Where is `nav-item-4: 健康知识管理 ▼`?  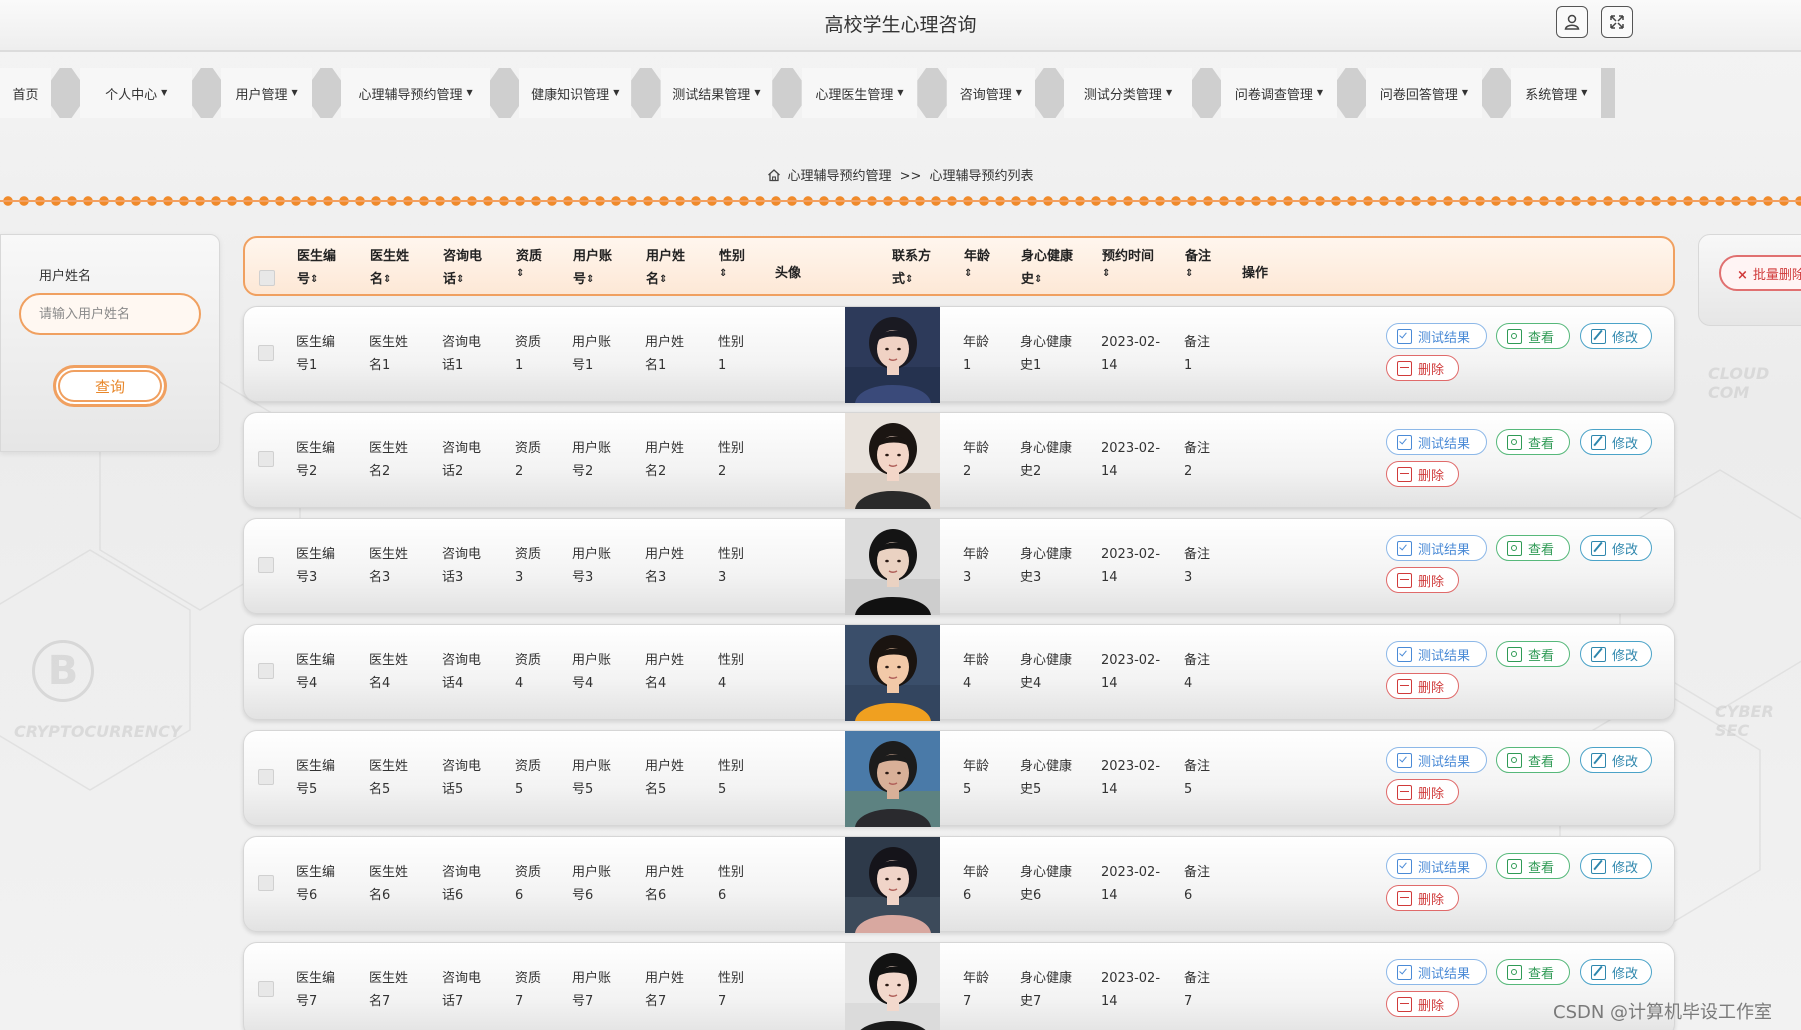
nav-item-4: 健康知识管理 ▼ is located at coordinates (575, 93).